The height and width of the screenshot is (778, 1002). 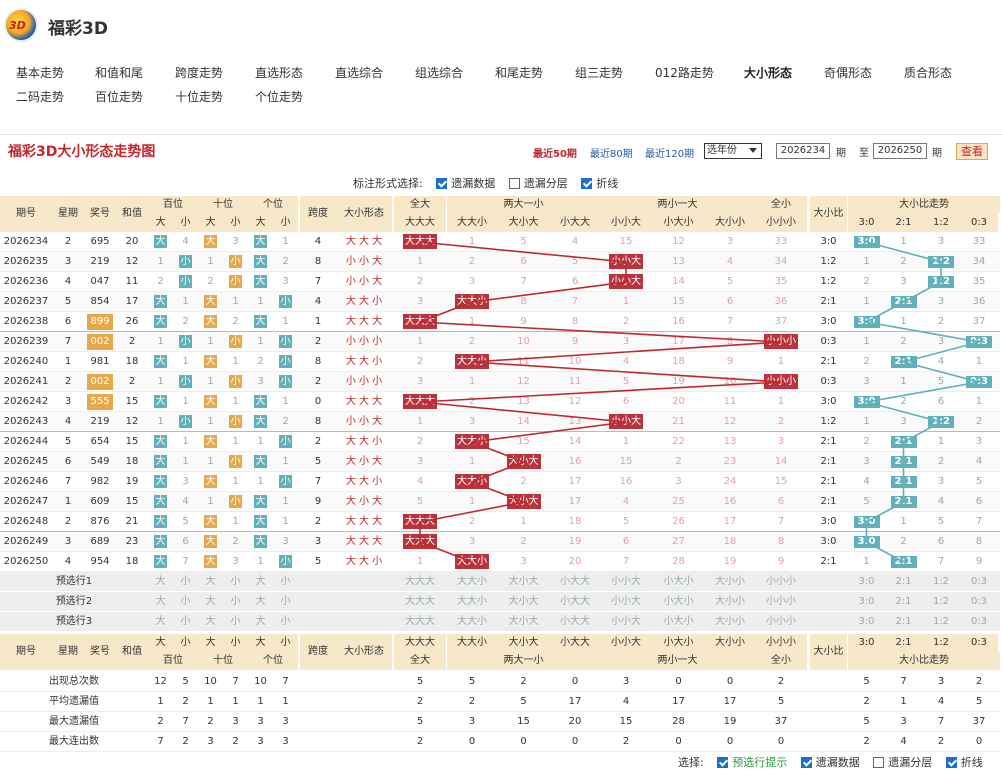 I want to click on stats-value: 19, so click(x=730, y=721).